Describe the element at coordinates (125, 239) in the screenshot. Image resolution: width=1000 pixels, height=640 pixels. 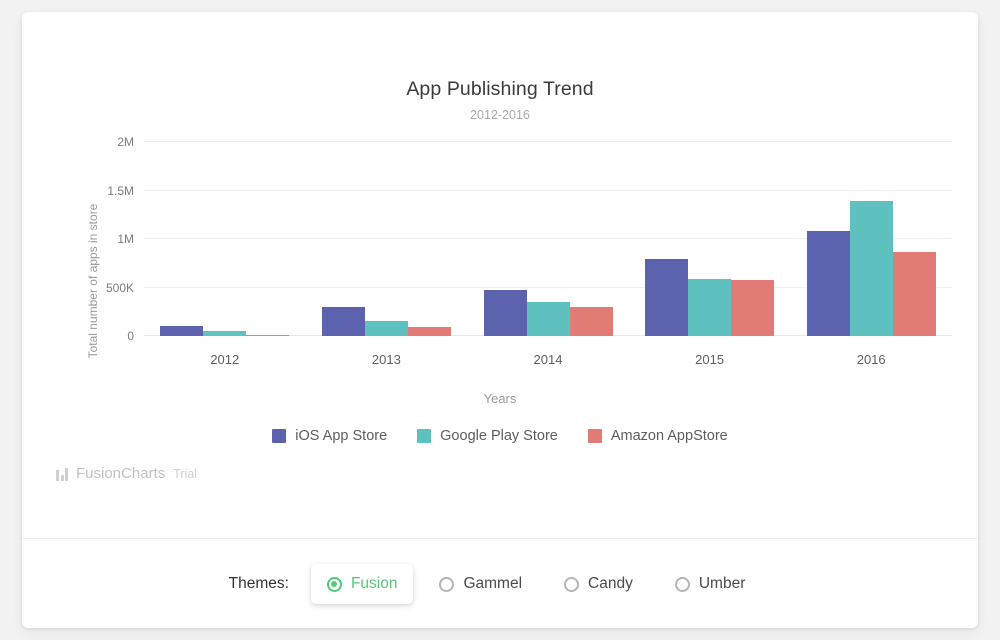
I see `y-axis-label: 1M` at that location.